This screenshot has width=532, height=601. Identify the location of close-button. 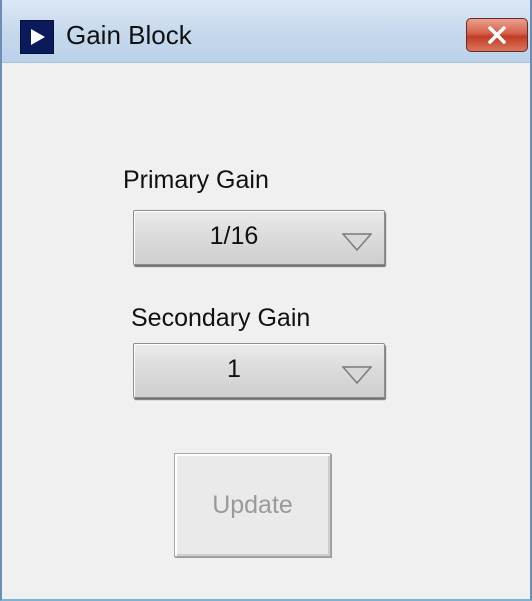
(497, 35).